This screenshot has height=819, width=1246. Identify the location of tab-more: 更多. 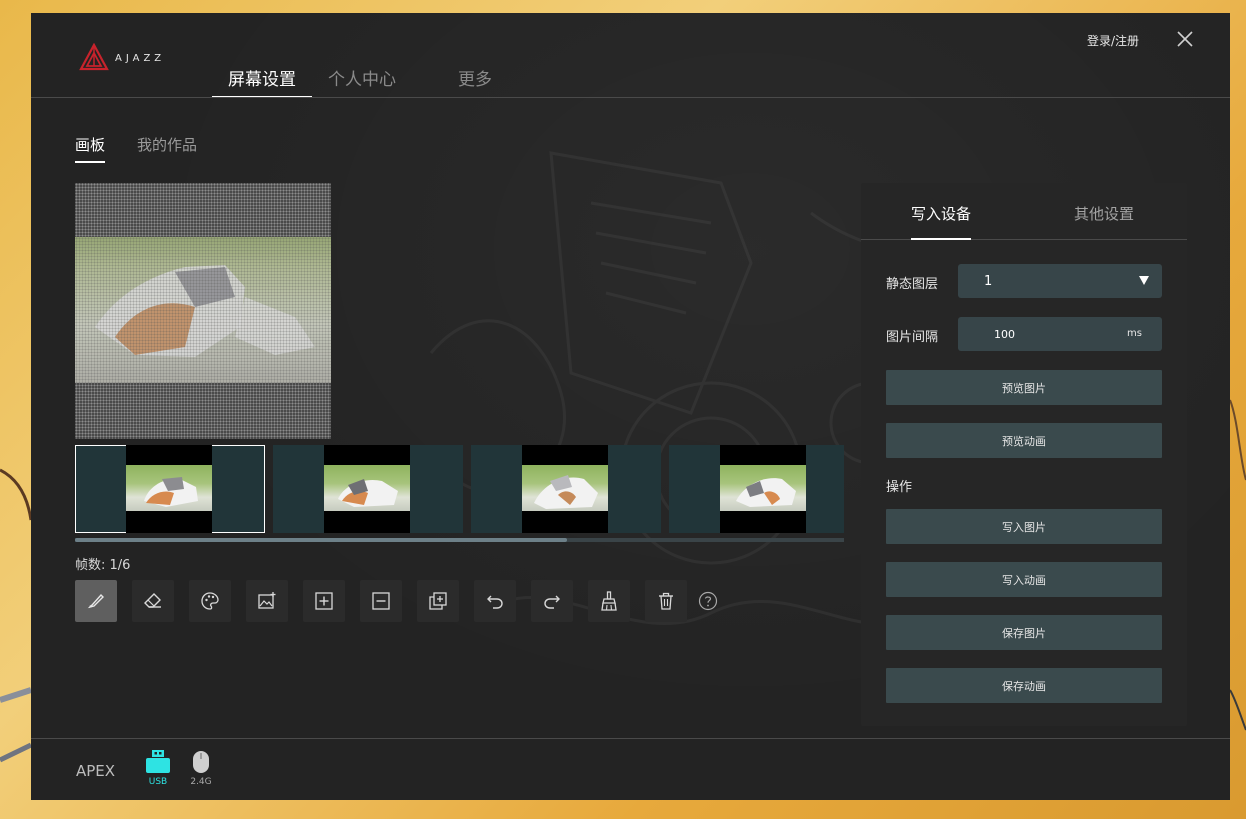
(475, 81).